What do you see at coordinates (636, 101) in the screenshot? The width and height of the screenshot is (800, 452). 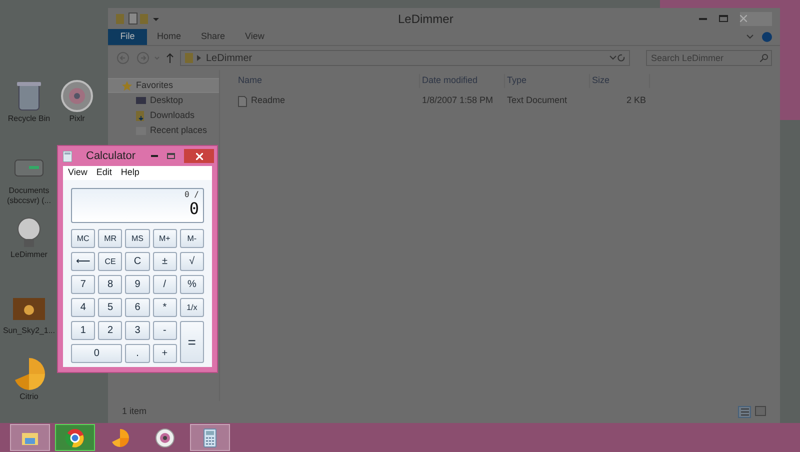 I see `table-cell-text: 2 KB` at bounding box center [636, 101].